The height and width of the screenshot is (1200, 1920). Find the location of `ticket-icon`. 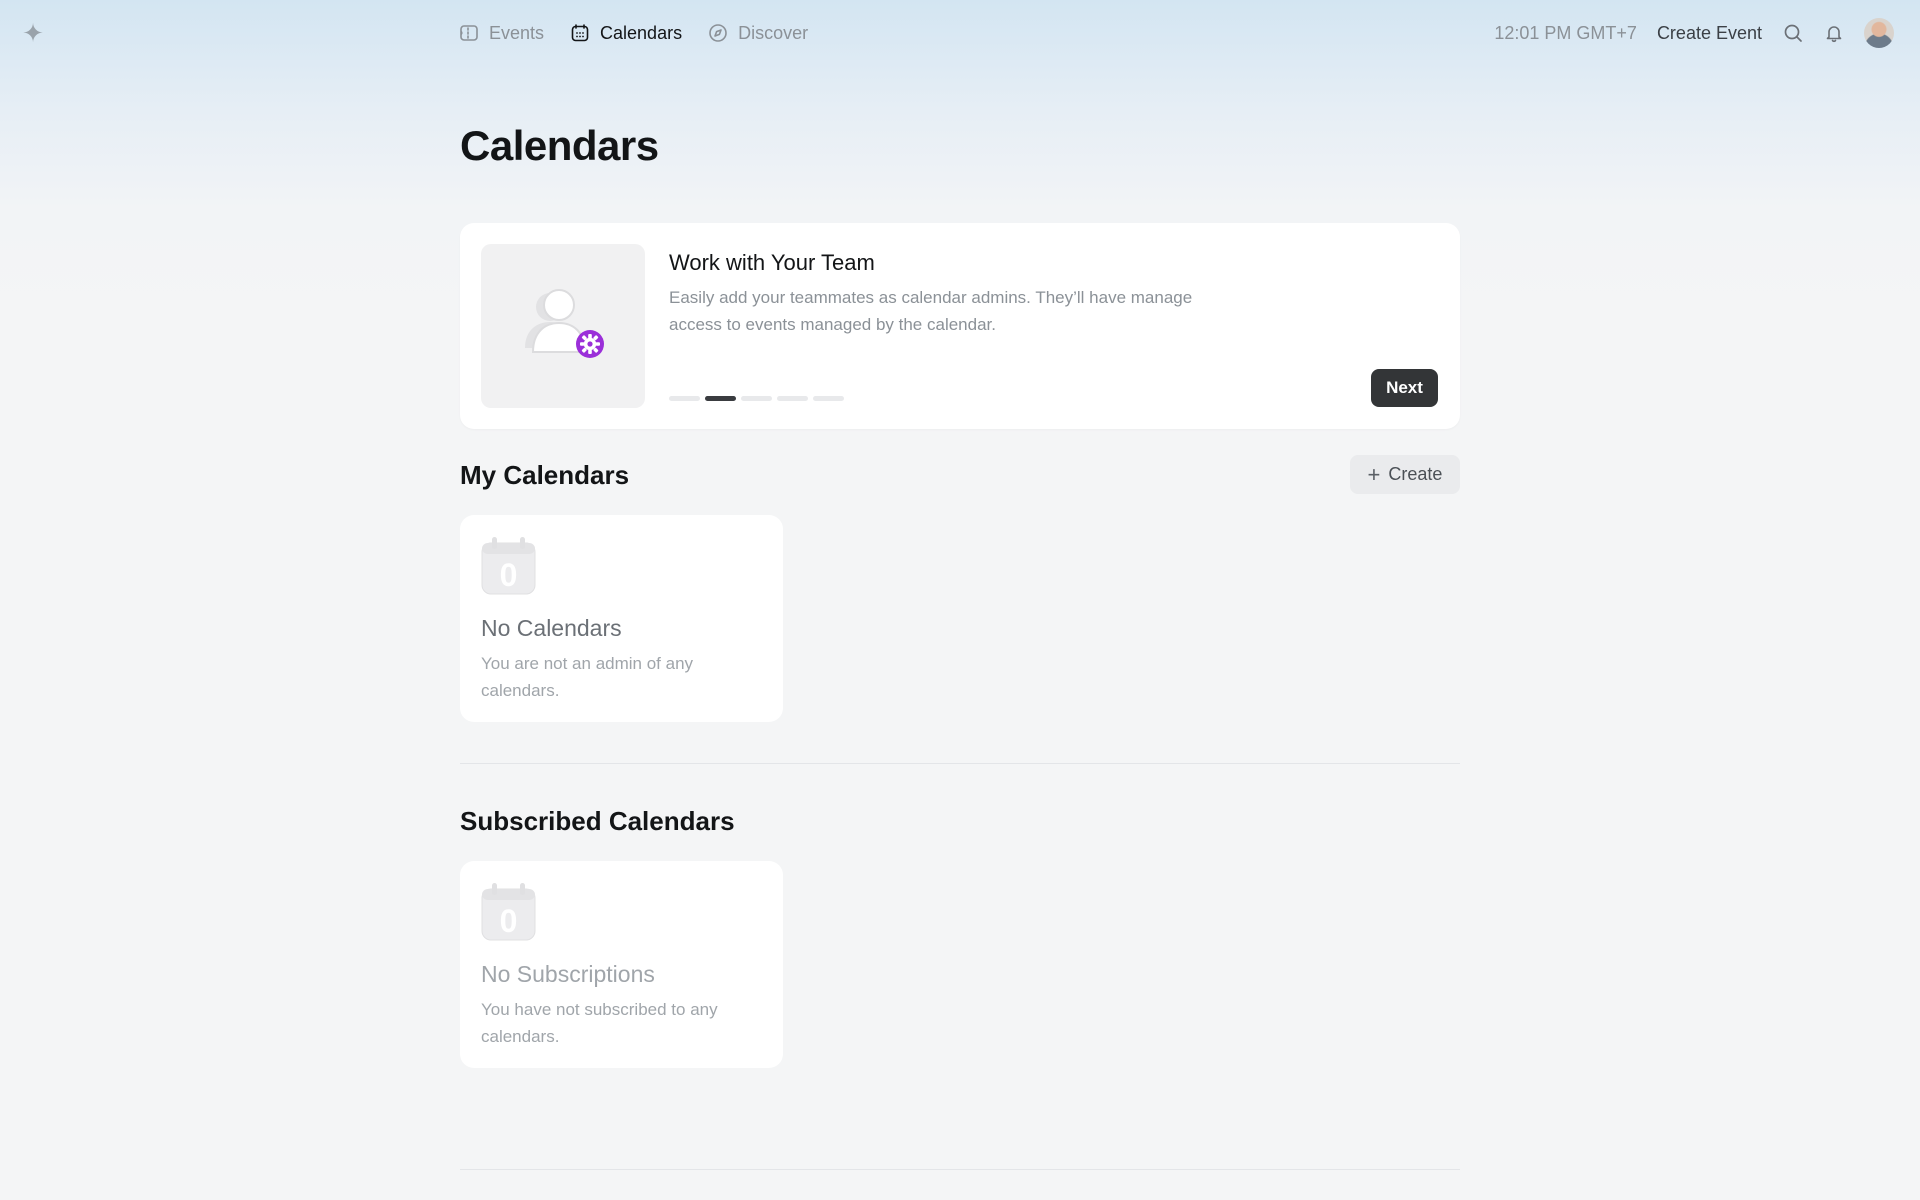

ticket-icon is located at coordinates (469, 33).